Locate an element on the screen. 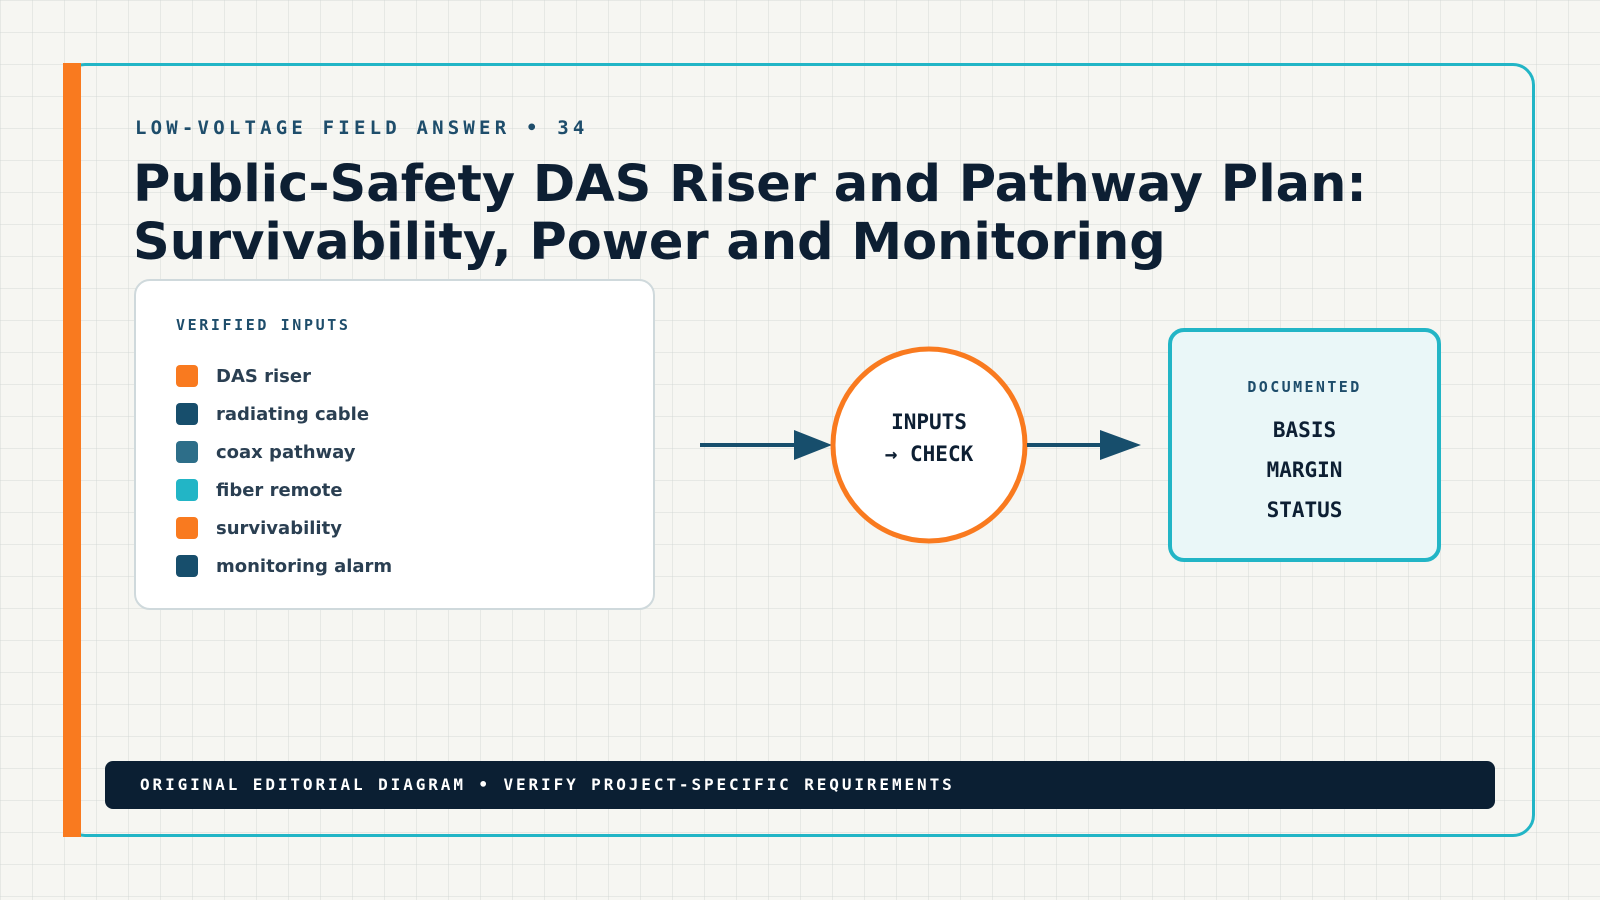  output-list: BASIS MARGIN STATUS is located at coordinates (1304, 470).